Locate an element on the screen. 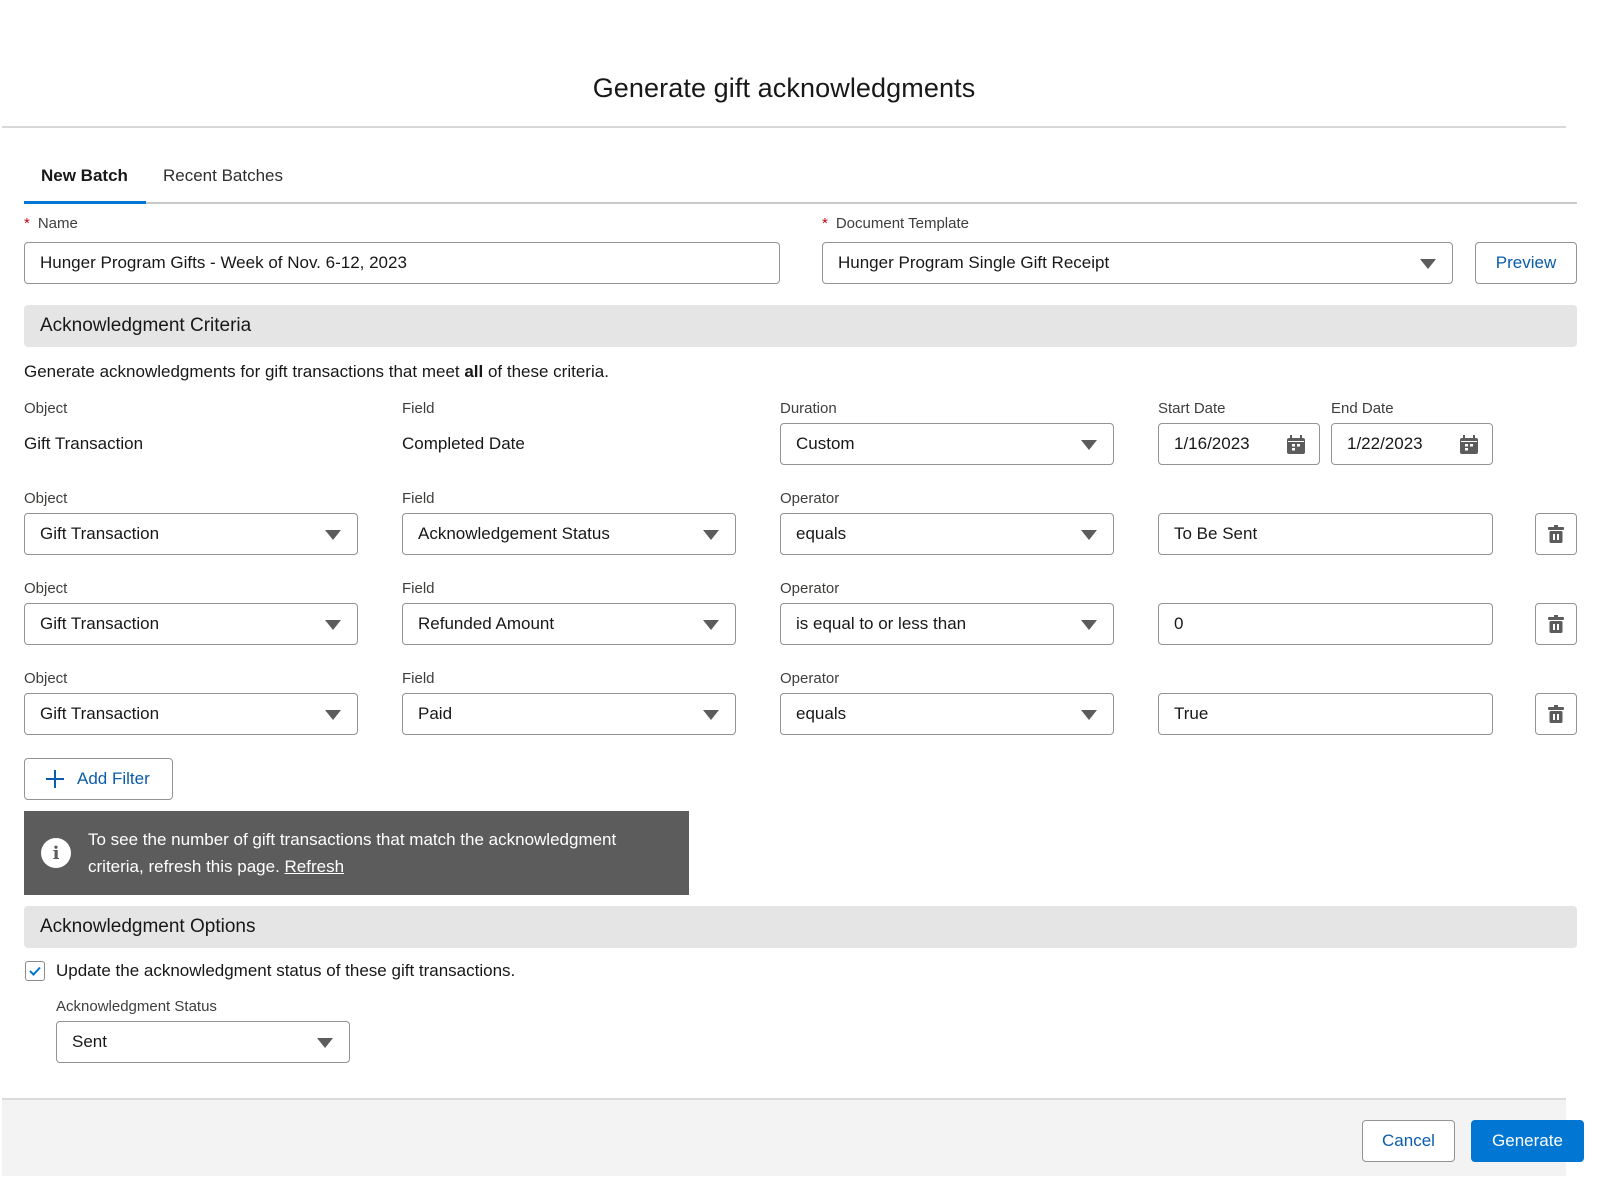  filter-value: 0 is located at coordinates (1179, 623).